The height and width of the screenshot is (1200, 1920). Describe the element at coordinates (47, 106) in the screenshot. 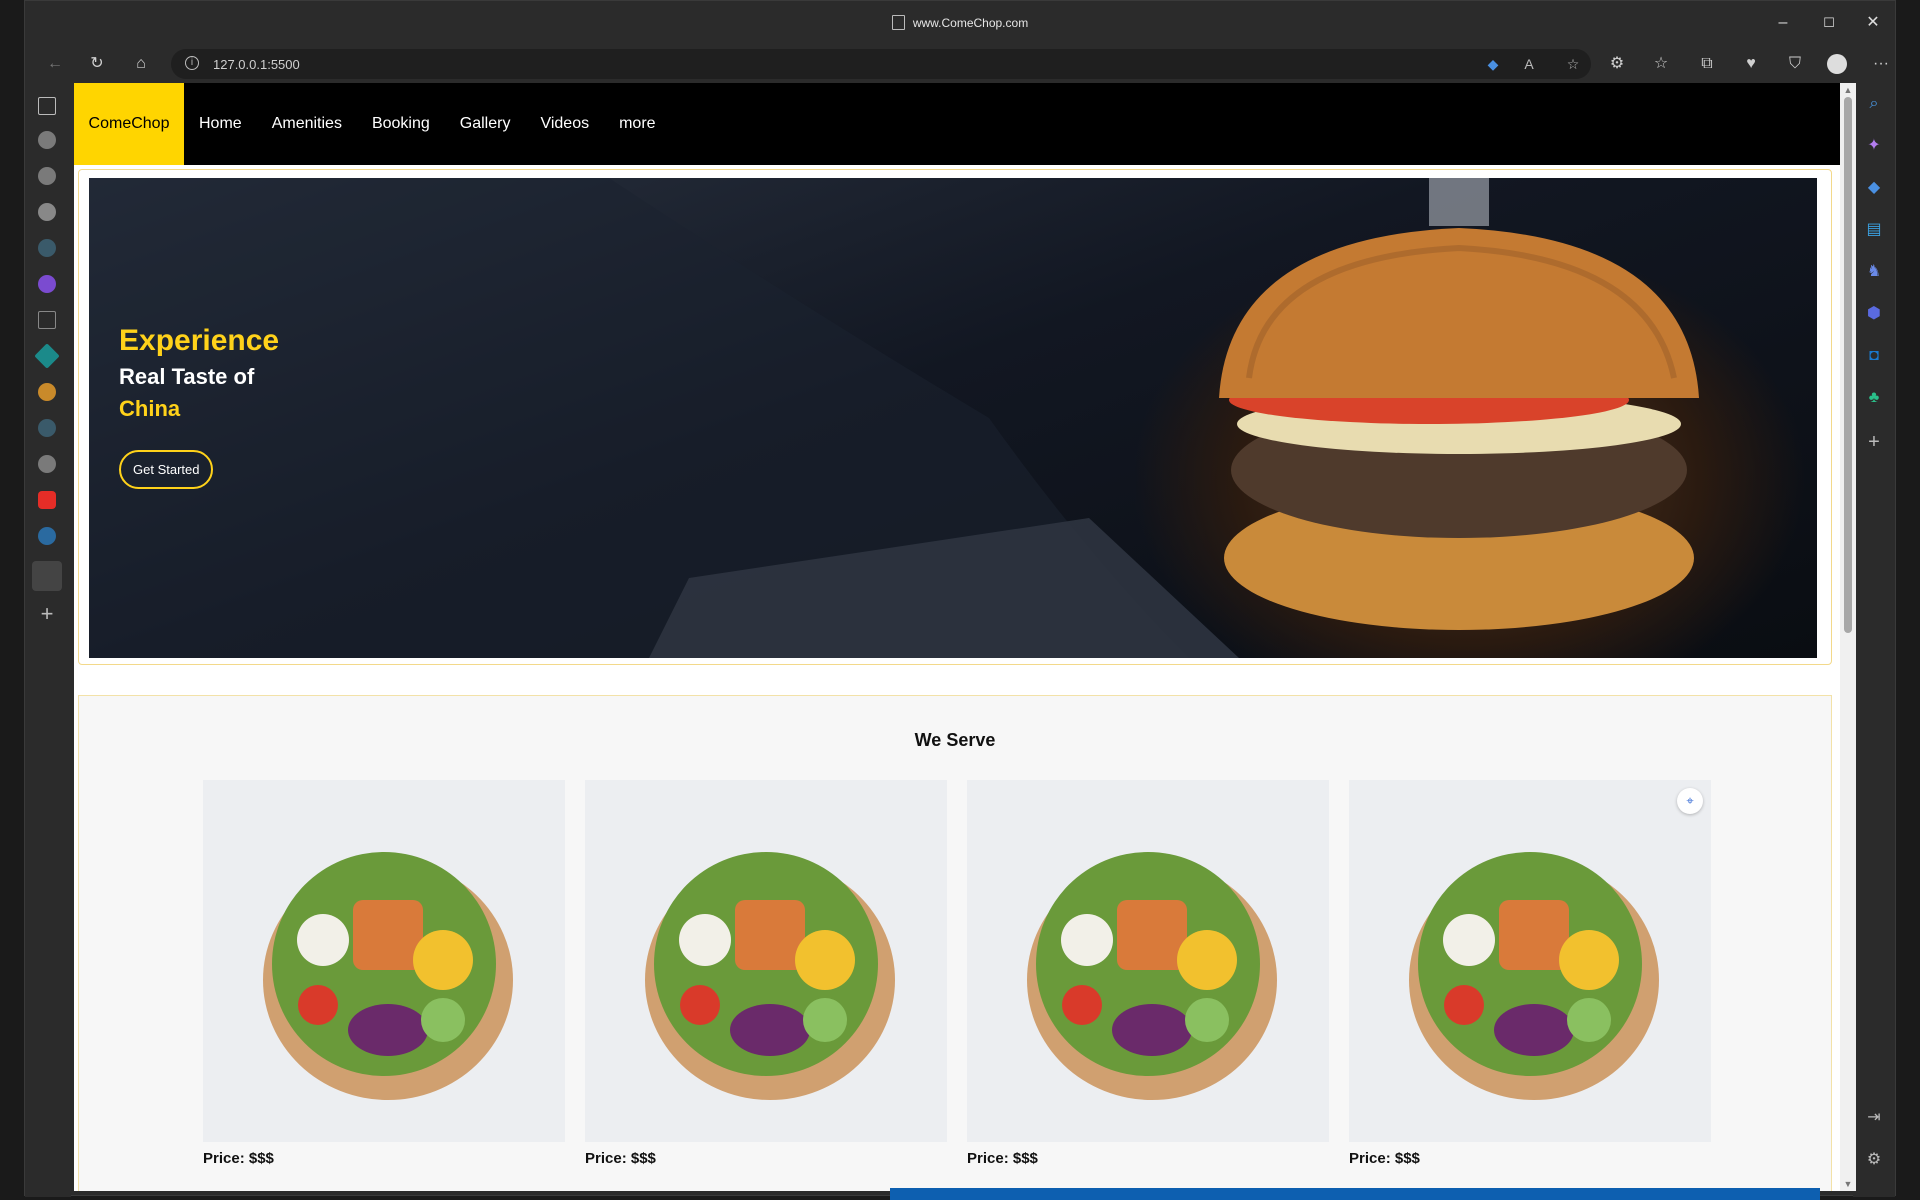

I see `tab-actions-icon` at that location.